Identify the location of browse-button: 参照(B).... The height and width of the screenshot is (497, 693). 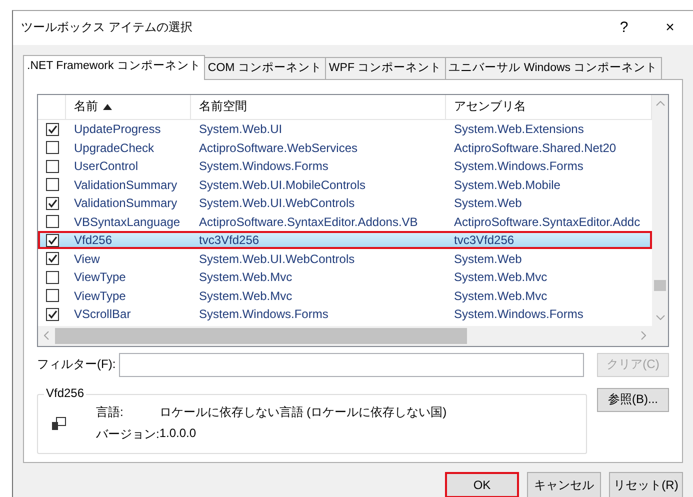
(633, 400).